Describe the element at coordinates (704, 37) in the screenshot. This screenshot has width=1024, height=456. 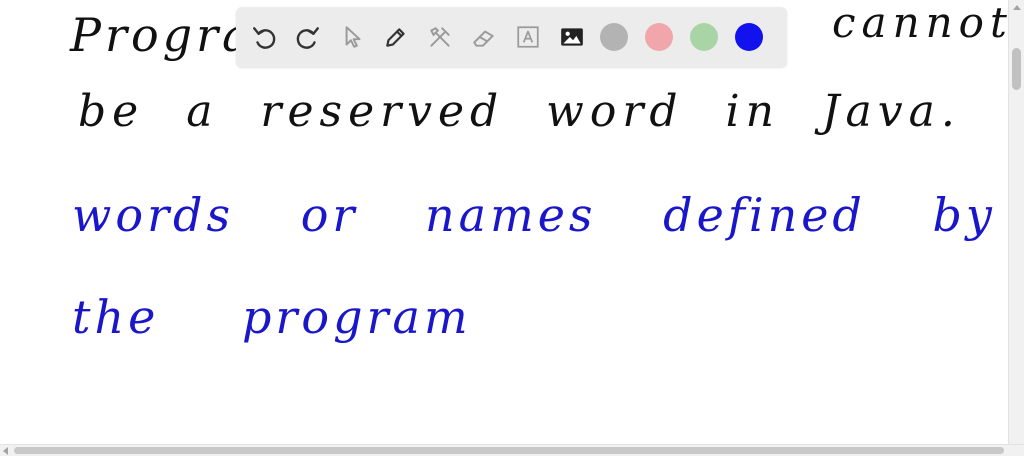
I see `color-swatch-green` at that location.